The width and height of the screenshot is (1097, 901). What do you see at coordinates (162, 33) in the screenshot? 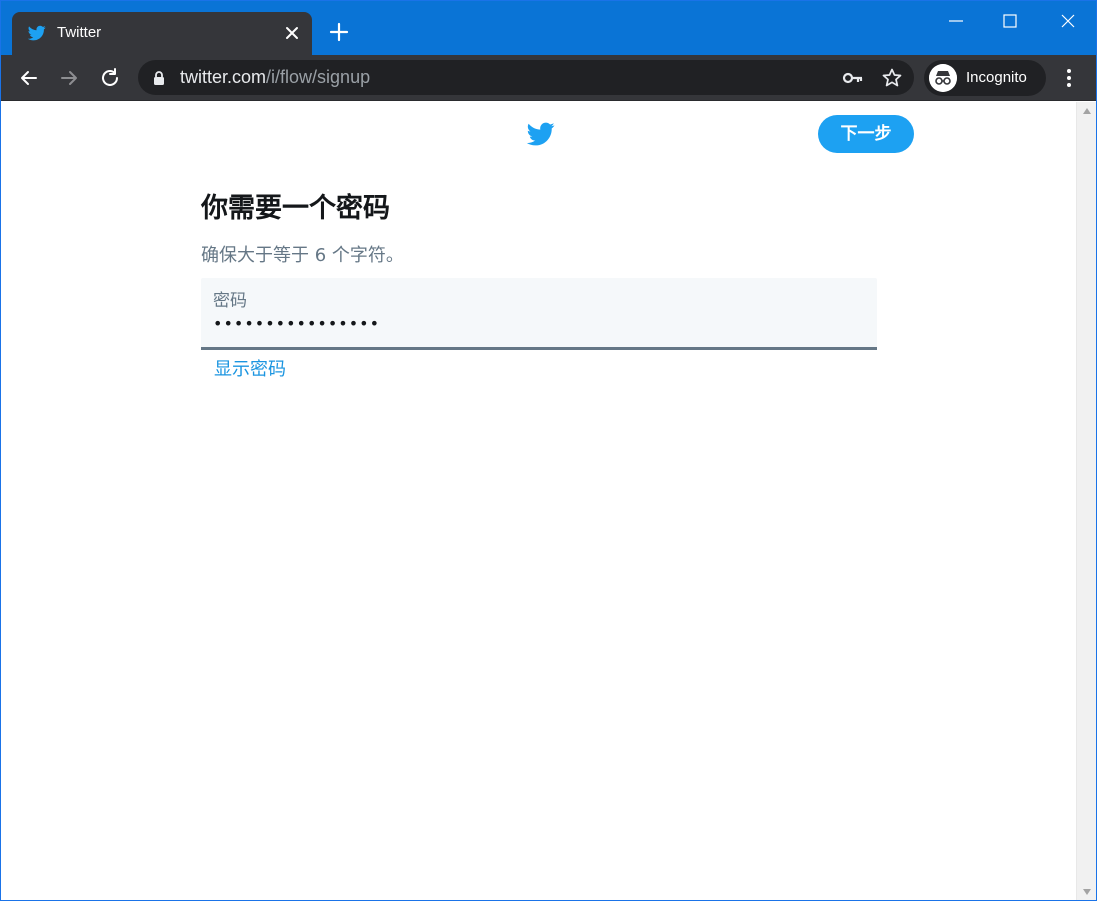
I see `tab-twitter: Twitter` at bounding box center [162, 33].